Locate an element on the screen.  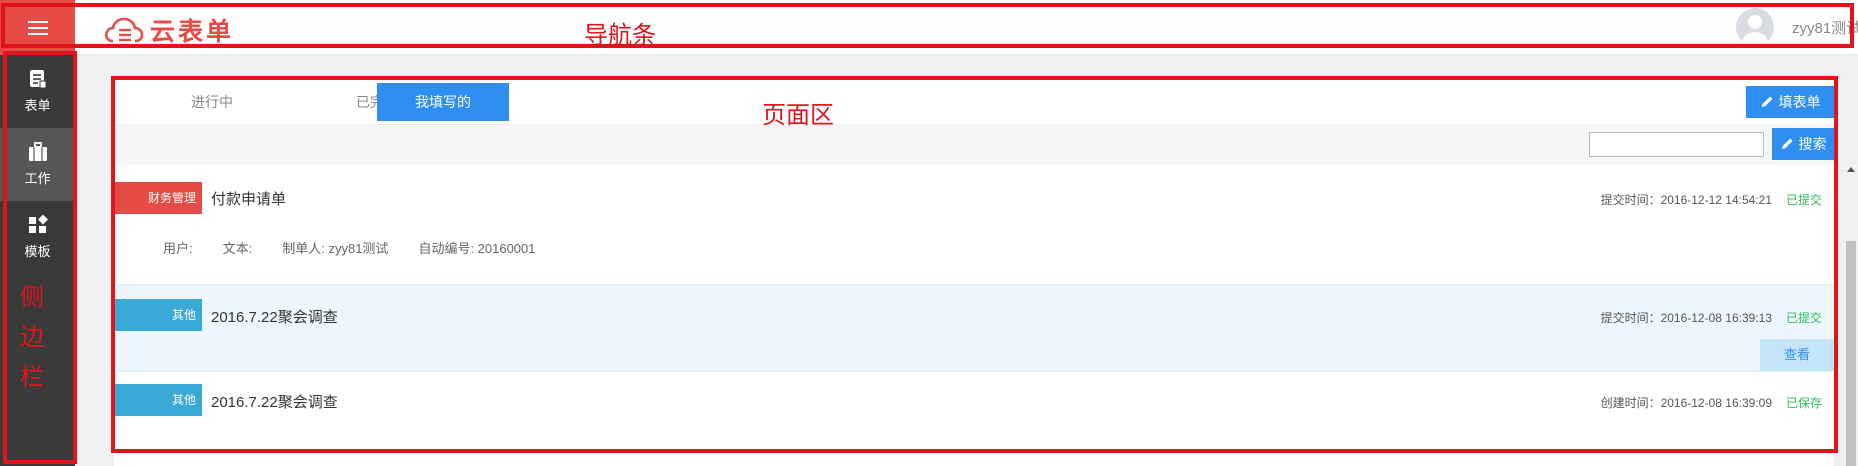
tab-my-submissions: 我填写的 is located at coordinates (443, 102).